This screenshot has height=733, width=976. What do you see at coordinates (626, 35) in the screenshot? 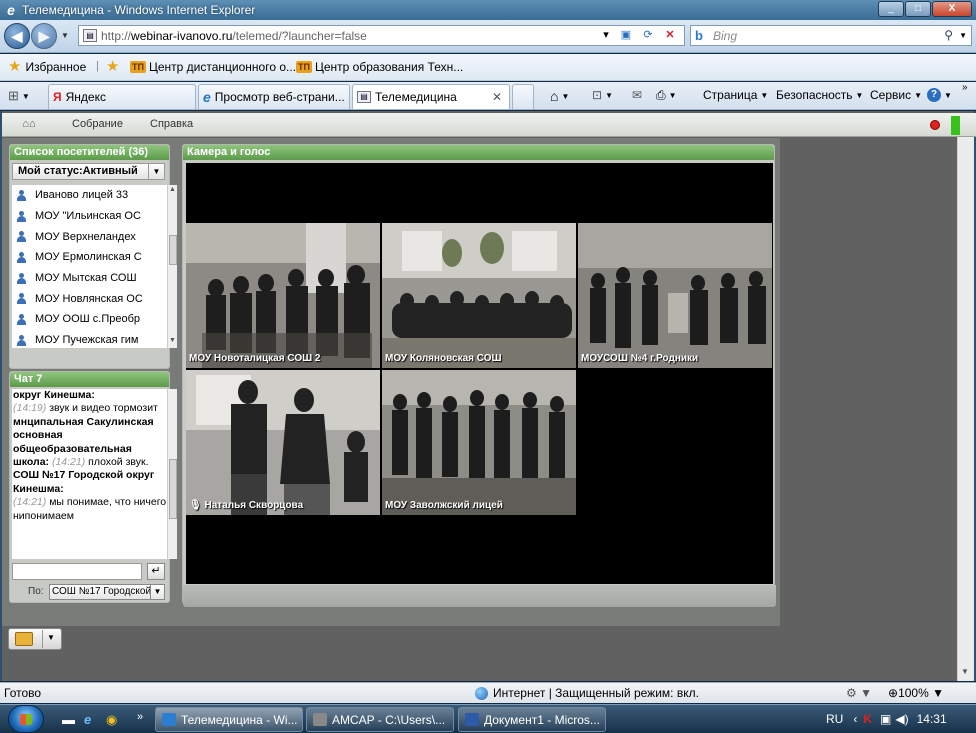
I see `compat-view-icon: ▣` at bounding box center [626, 35].